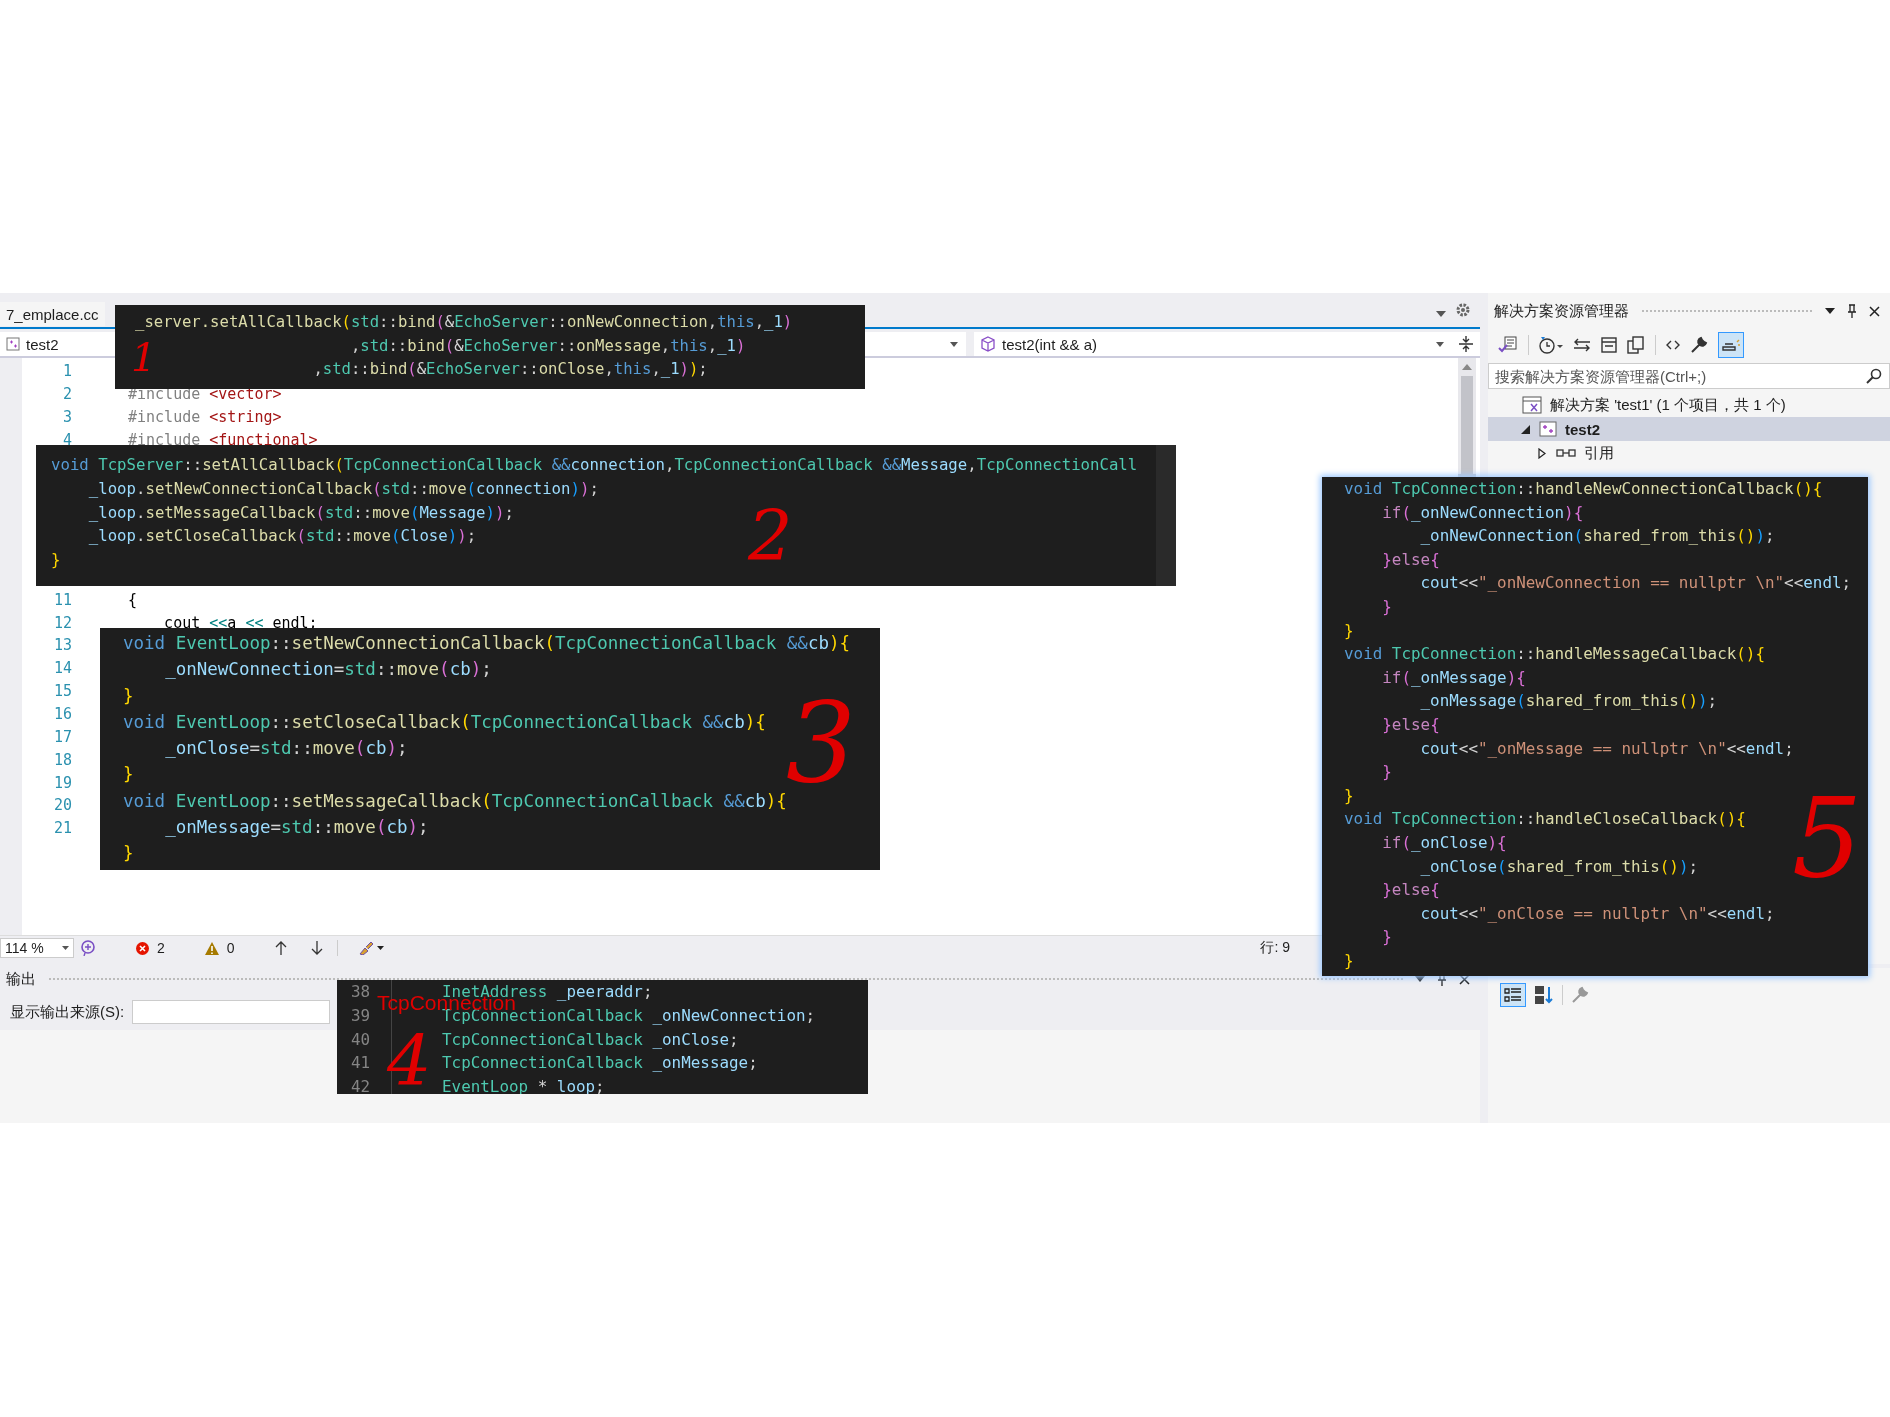 Image resolution: width=1890 pixels, height=1417 pixels. I want to click on copy-icon, so click(1636, 345).